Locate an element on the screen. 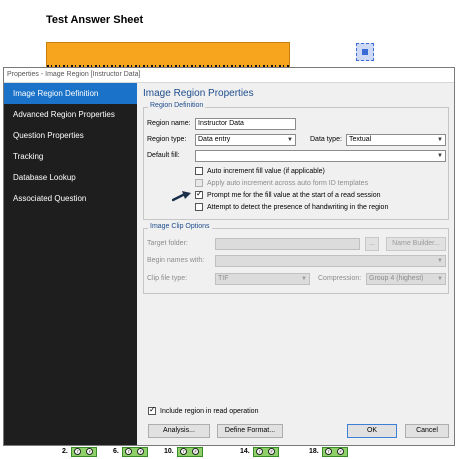 The width and height of the screenshot is (474, 459). question-number: 6. is located at coordinates (116, 451).